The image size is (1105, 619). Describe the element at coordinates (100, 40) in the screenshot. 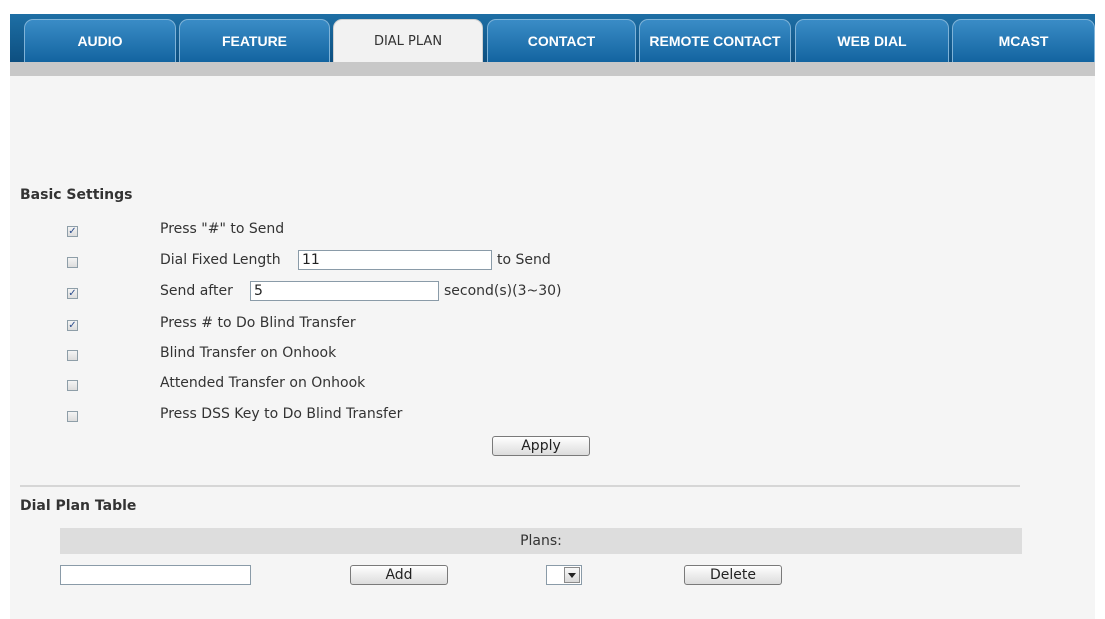

I see `tab-audio: AUDIO` at that location.